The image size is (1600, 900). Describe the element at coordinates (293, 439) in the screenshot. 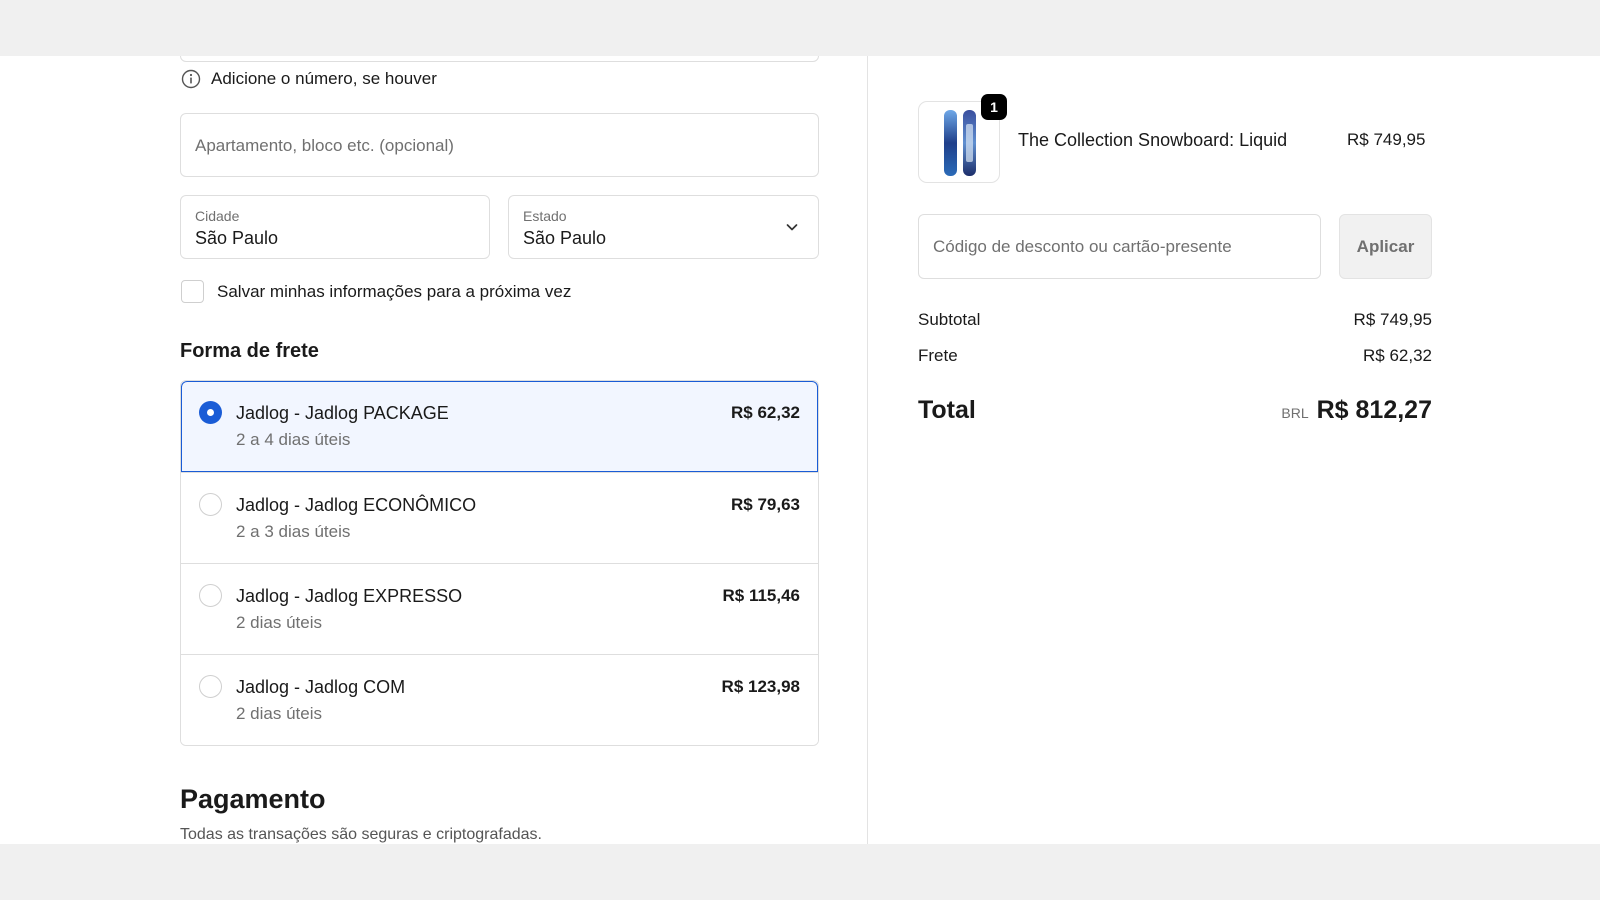

I see `shipping-option-days: 2 a 4 dias úteis` at that location.